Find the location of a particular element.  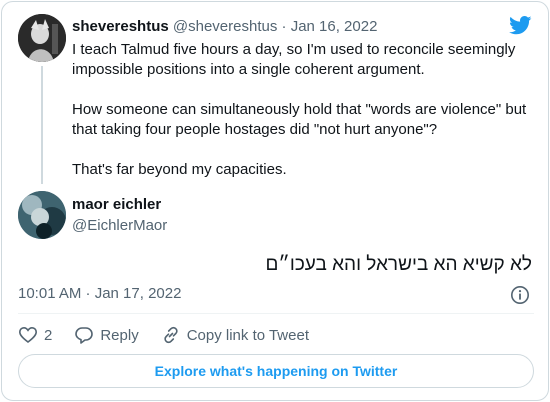

info-icon is located at coordinates (520, 295).